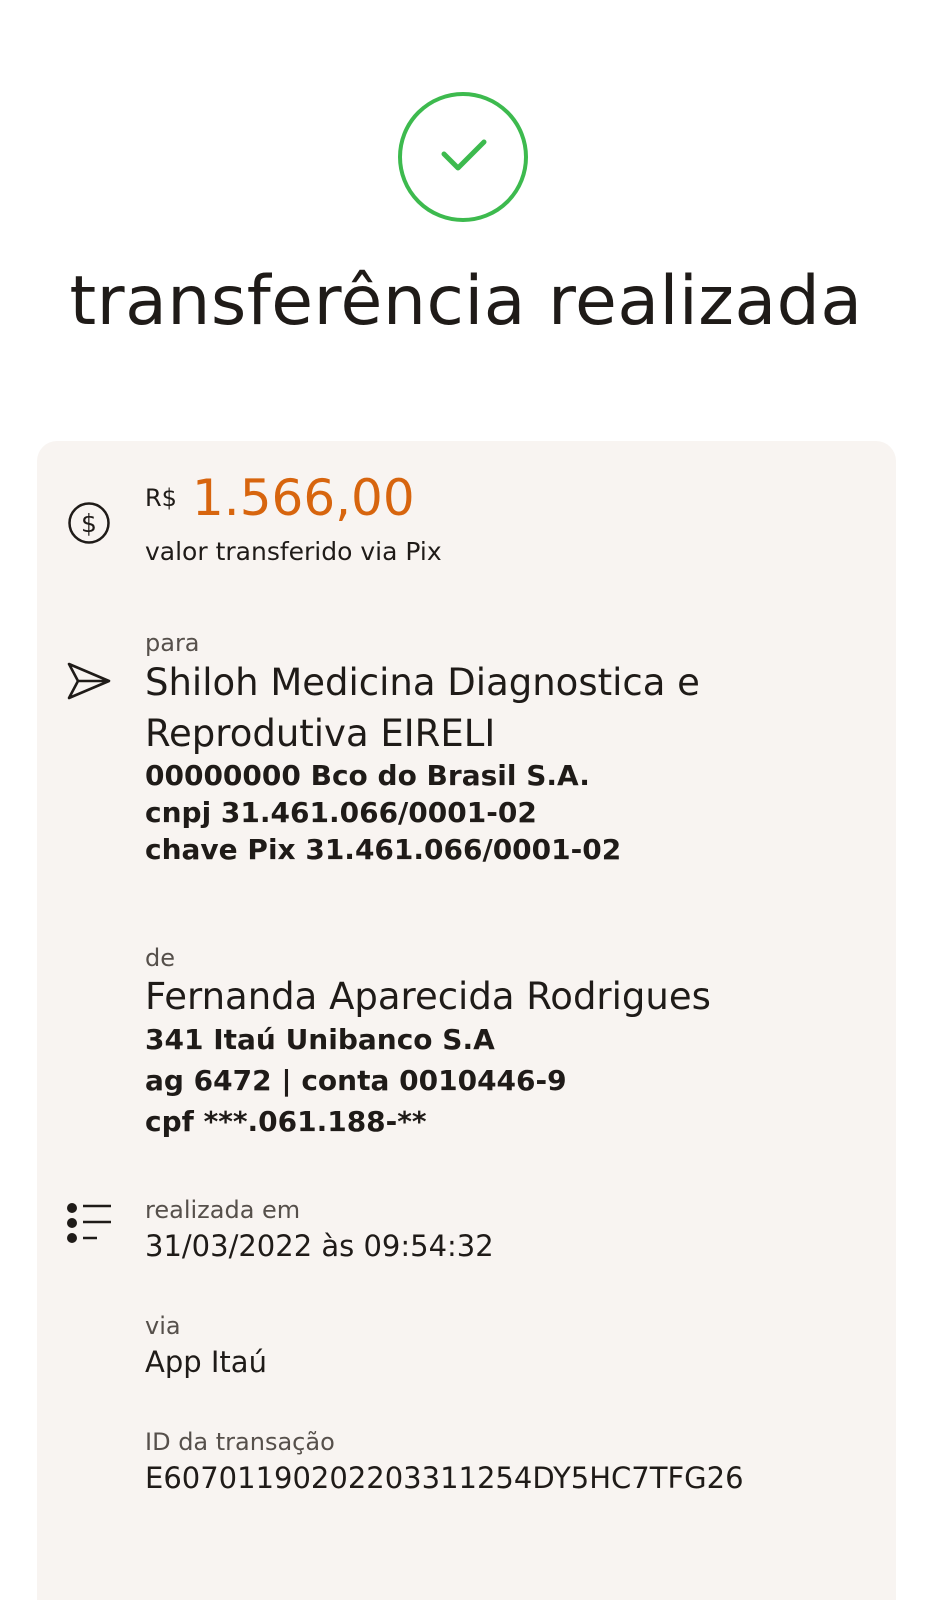 This screenshot has height=1600, width=932. What do you see at coordinates (89, 1223) in the screenshot?
I see `list-icon` at bounding box center [89, 1223].